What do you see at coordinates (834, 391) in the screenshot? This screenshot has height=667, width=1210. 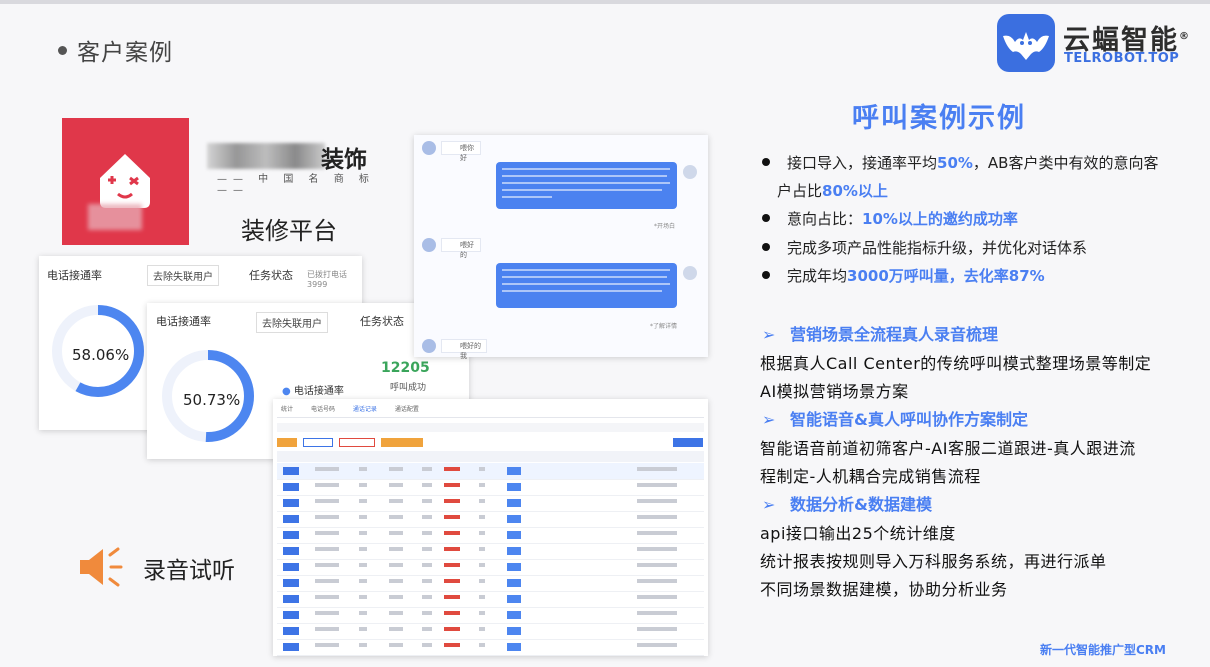 I see `section-1-line-2: AI模拟营销场景方案` at bounding box center [834, 391].